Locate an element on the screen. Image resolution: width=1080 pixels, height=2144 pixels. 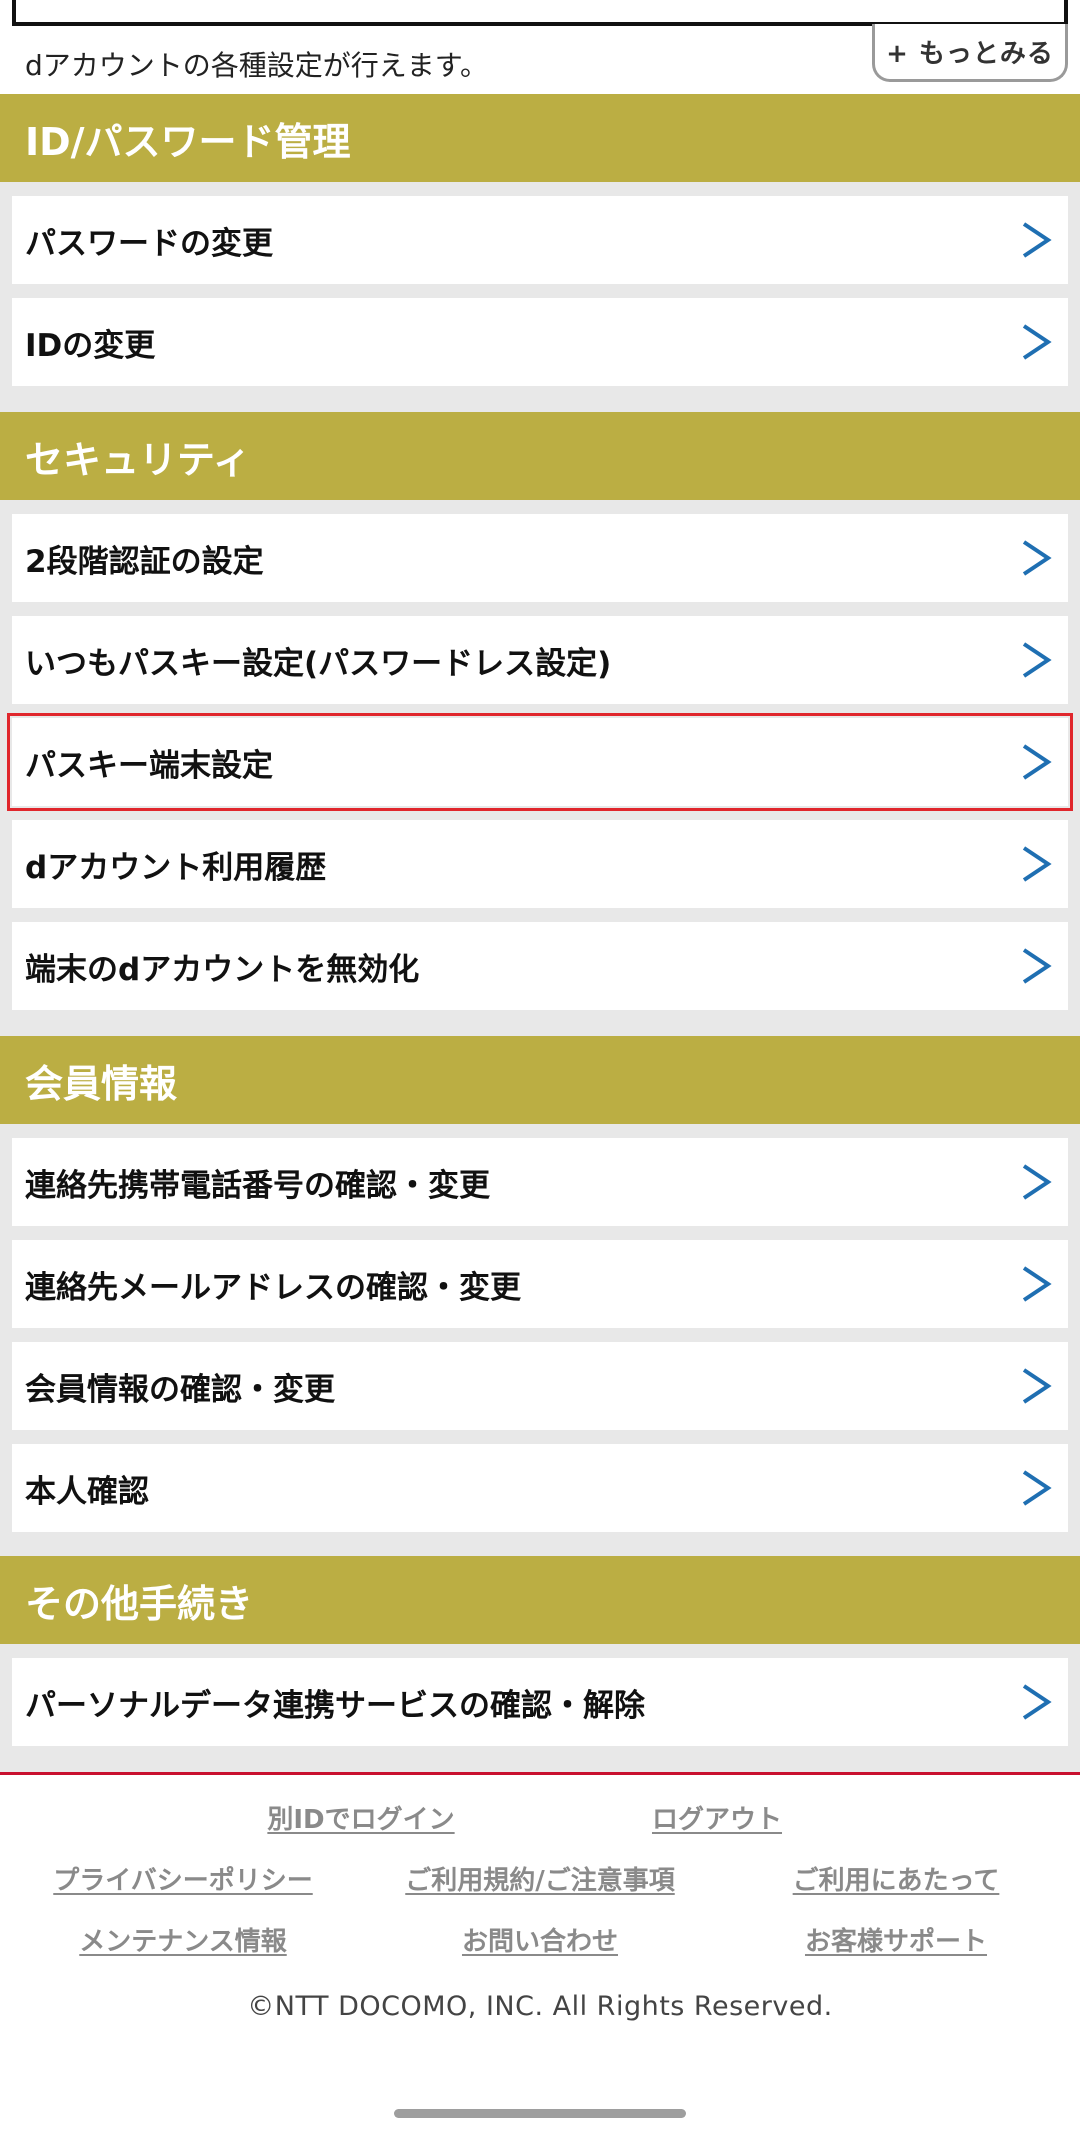
menu-item-usage-history: dアカウント利用履歴 is located at coordinates (540, 864).